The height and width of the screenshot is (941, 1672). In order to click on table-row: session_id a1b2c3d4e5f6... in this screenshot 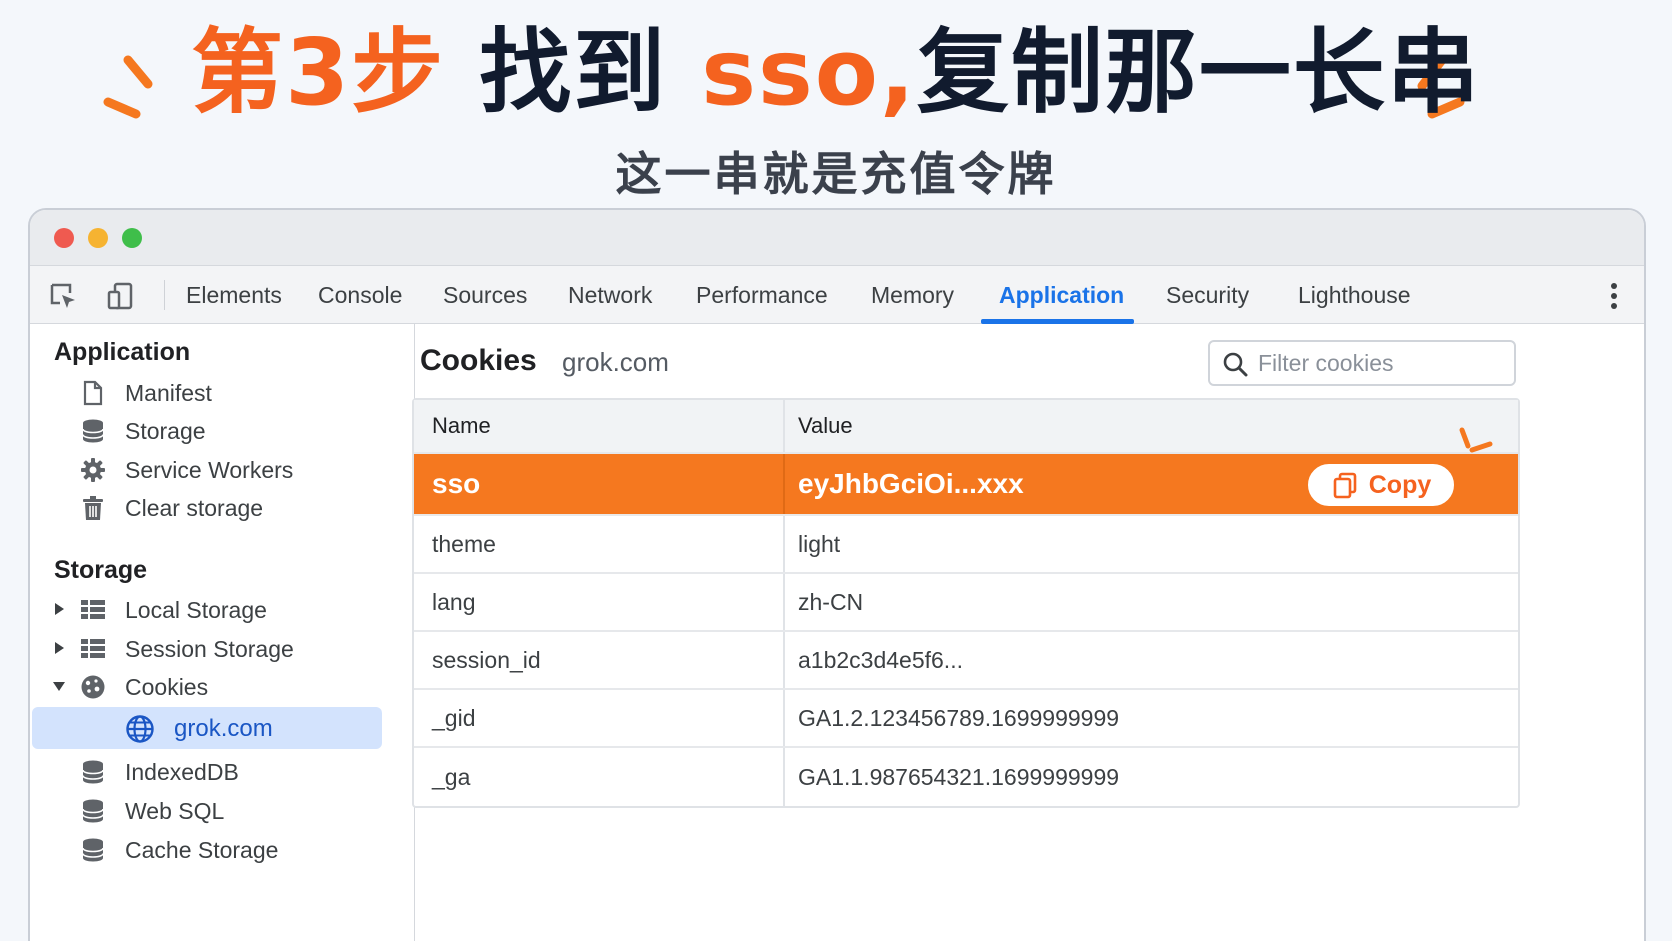, I will do `click(966, 661)`.